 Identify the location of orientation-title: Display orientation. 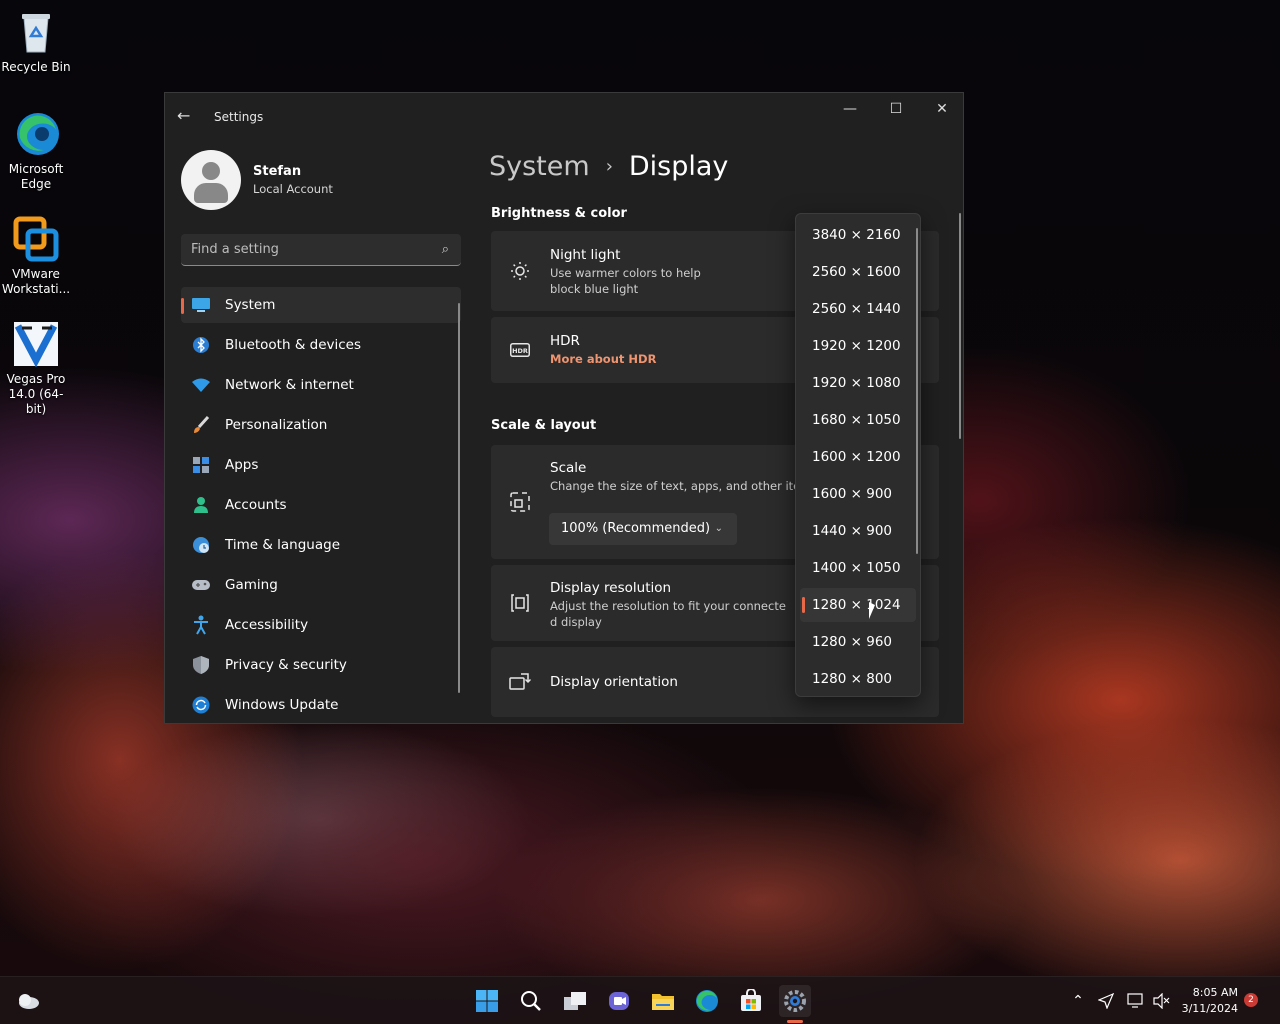
(614, 682).